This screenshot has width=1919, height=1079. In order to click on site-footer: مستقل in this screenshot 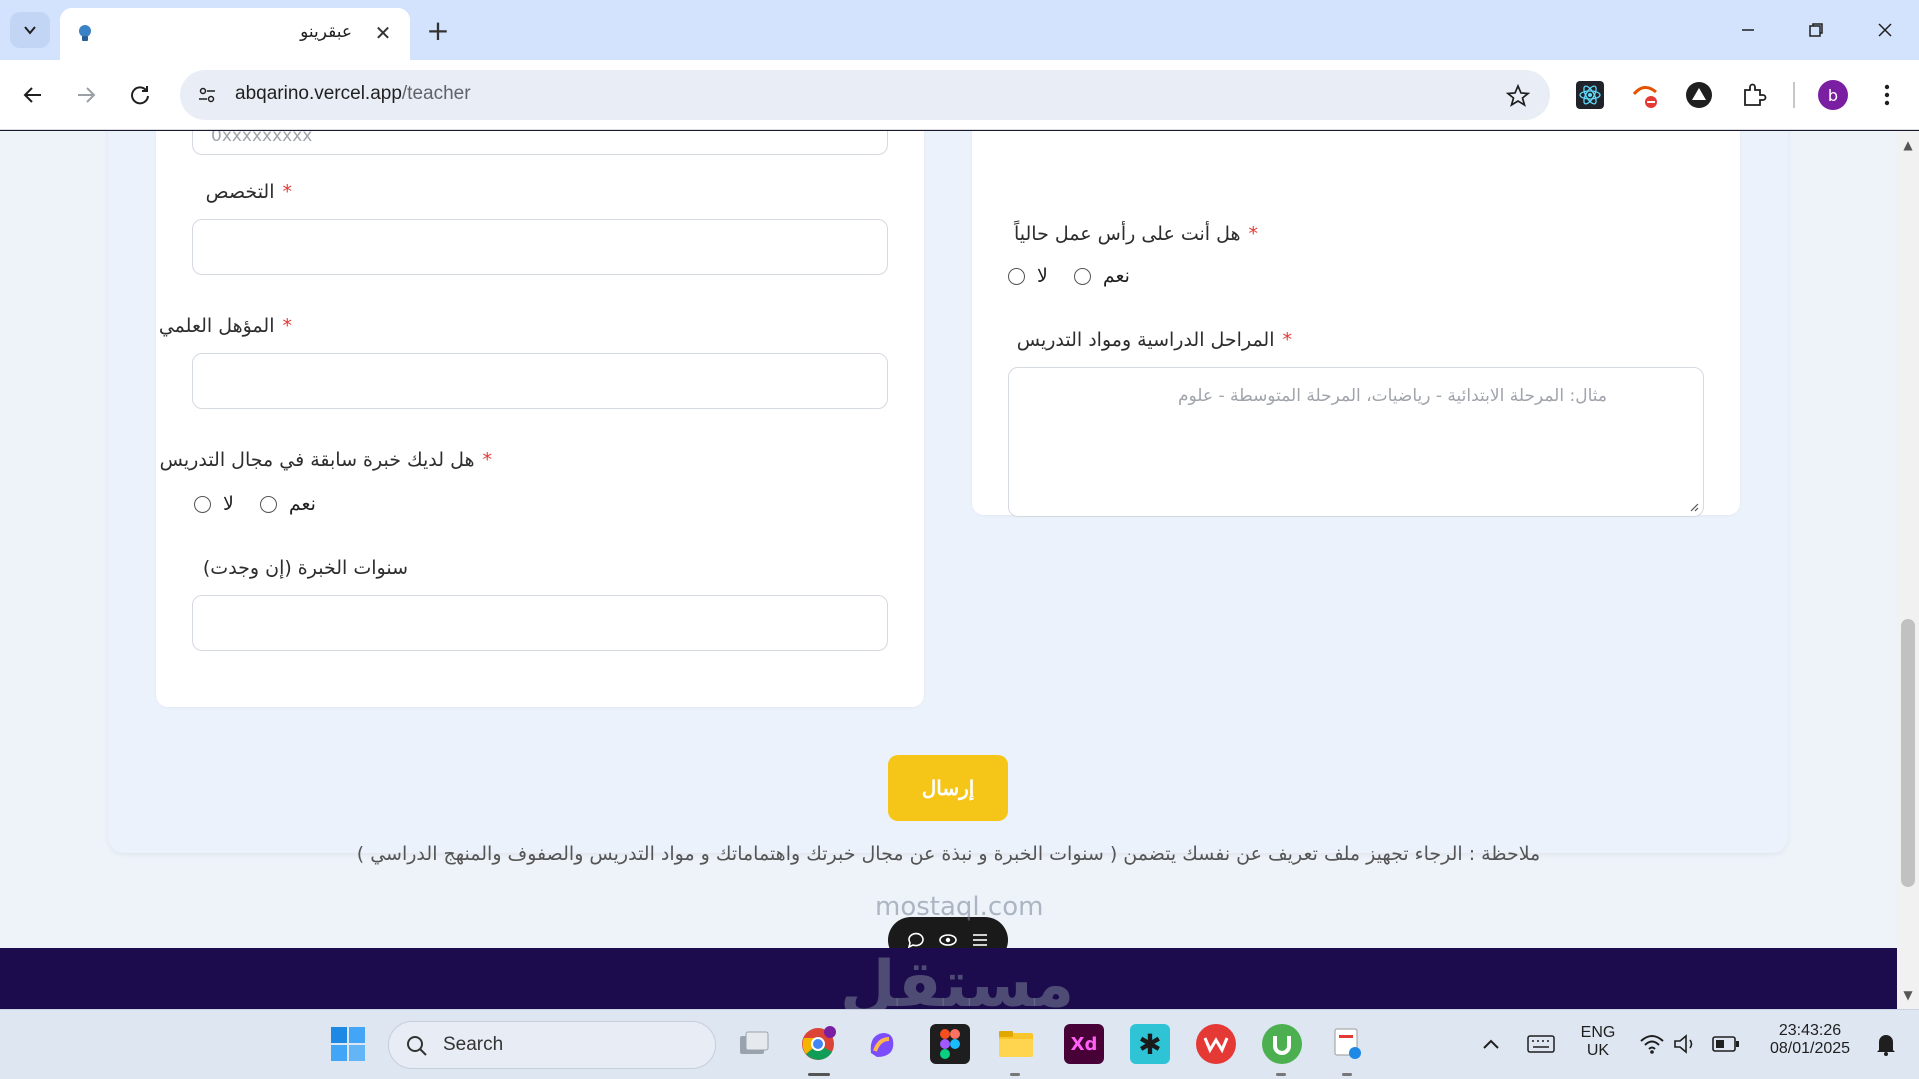, I will do `click(948, 978)`.